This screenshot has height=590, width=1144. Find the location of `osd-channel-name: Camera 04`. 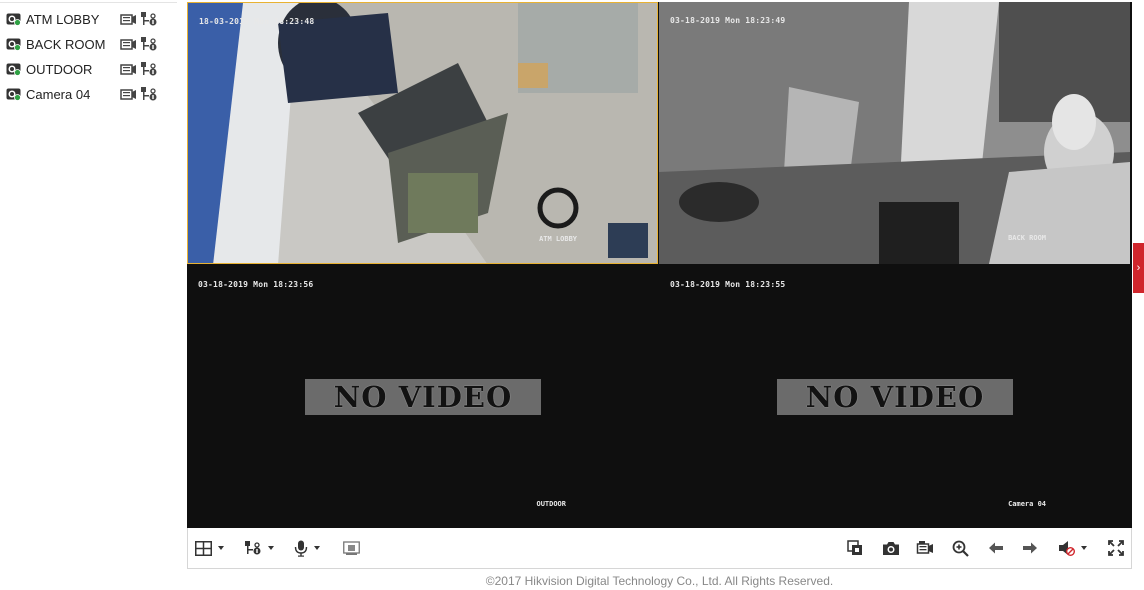

osd-channel-name: Camera 04 is located at coordinates (1027, 504).